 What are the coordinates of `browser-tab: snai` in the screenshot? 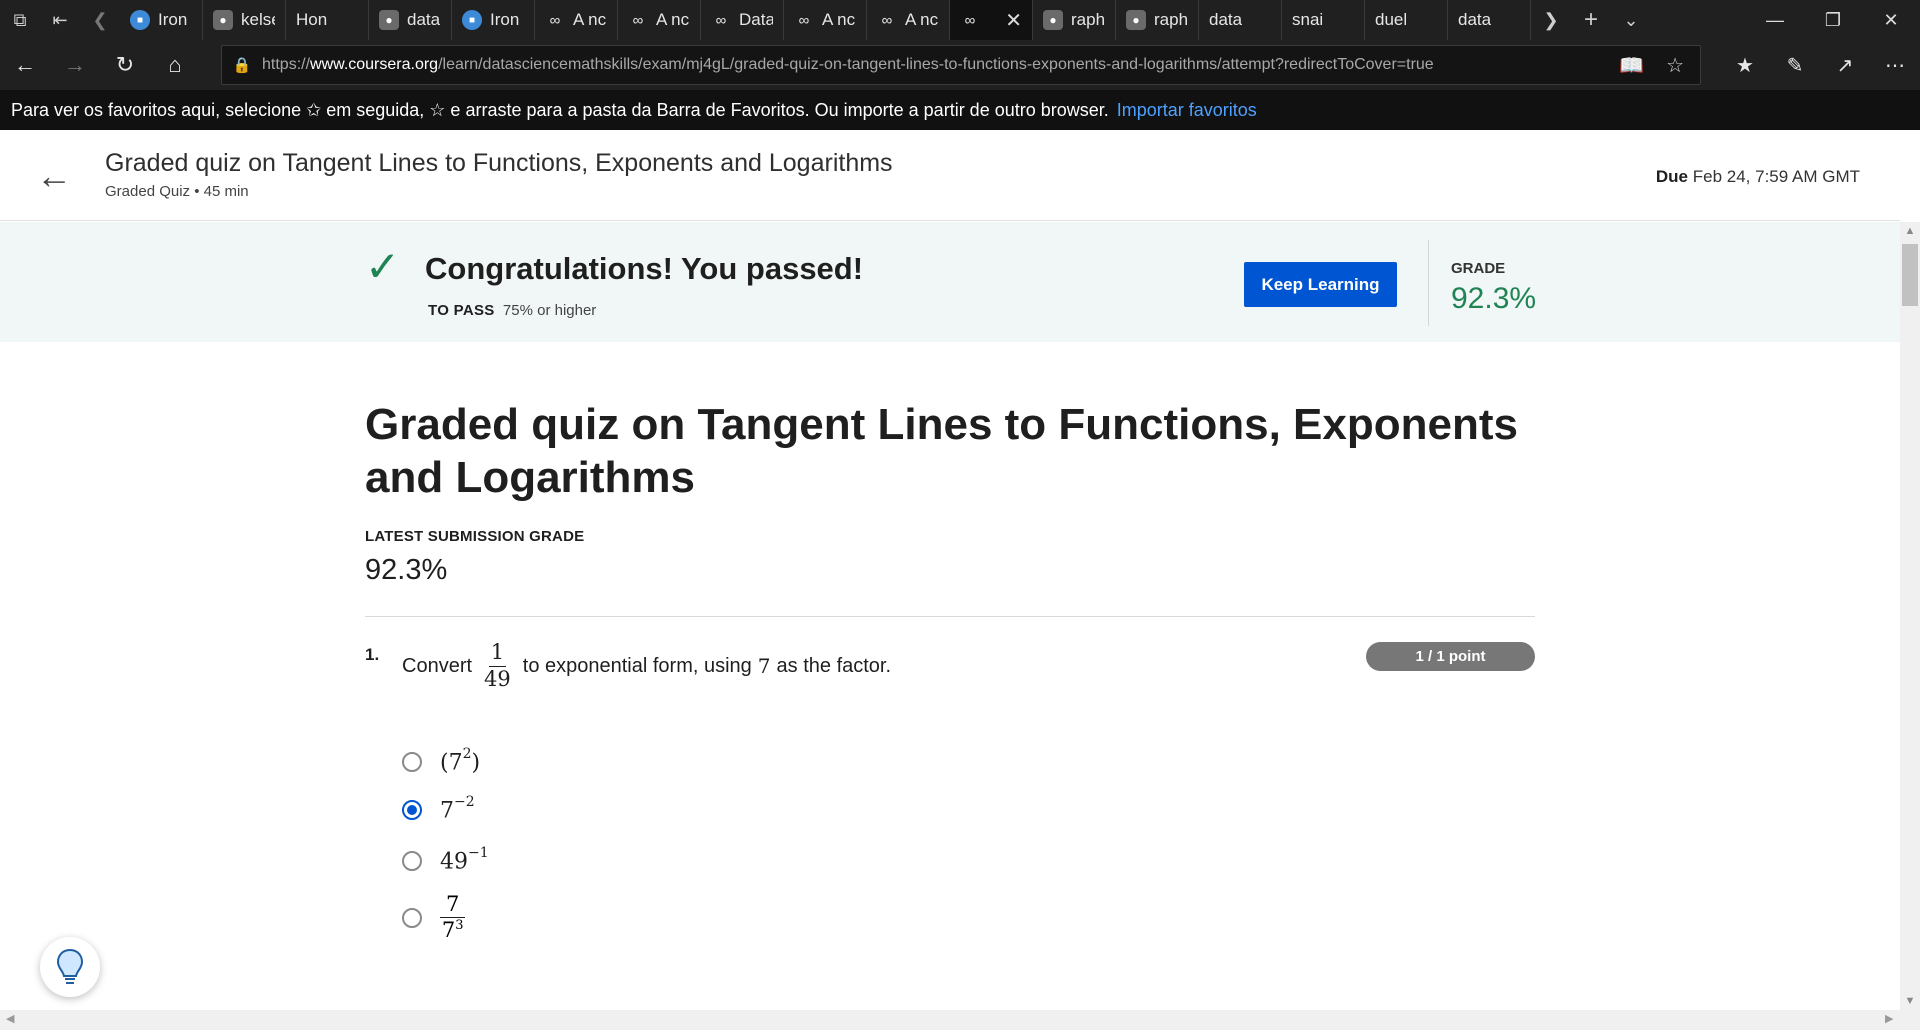 It's located at (682, 73).